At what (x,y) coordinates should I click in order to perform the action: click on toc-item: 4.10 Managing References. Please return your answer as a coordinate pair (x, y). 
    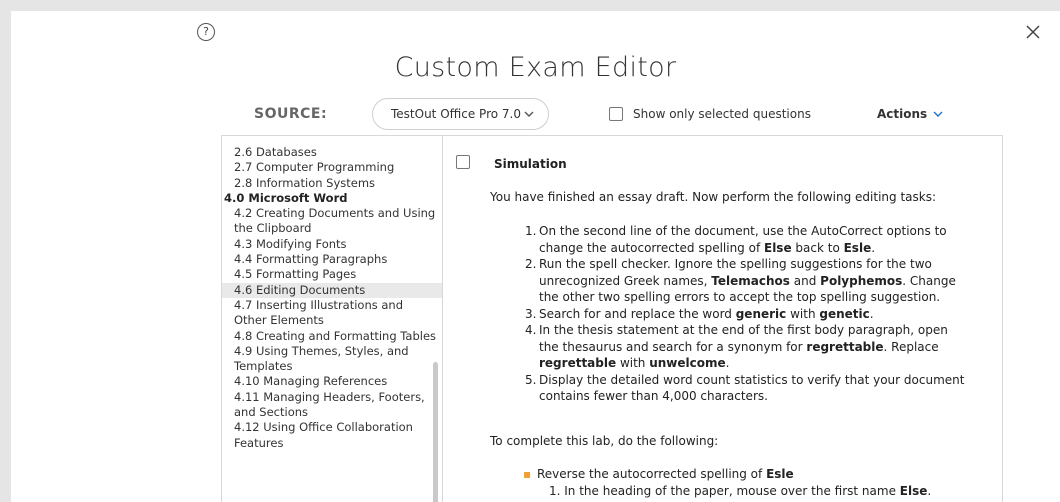
    Looking at the image, I should click on (332, 381).